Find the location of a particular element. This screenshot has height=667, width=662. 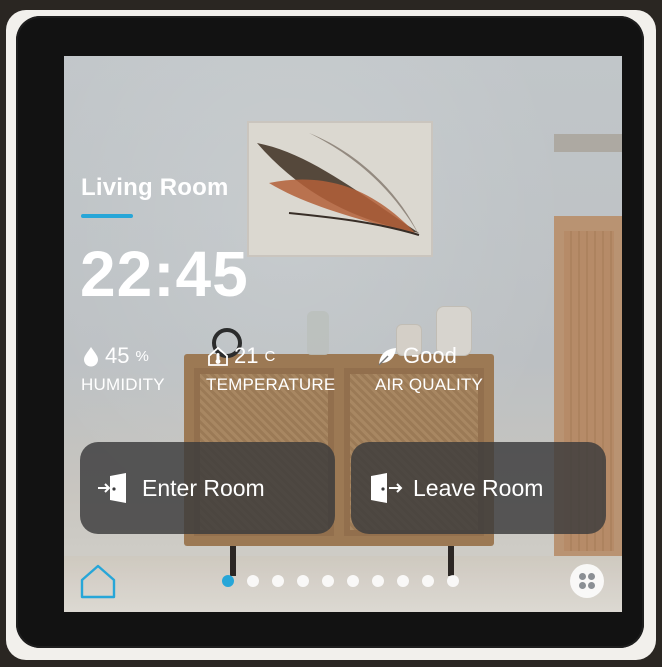

humidity-unit: % is located at coordinates (142, 356).